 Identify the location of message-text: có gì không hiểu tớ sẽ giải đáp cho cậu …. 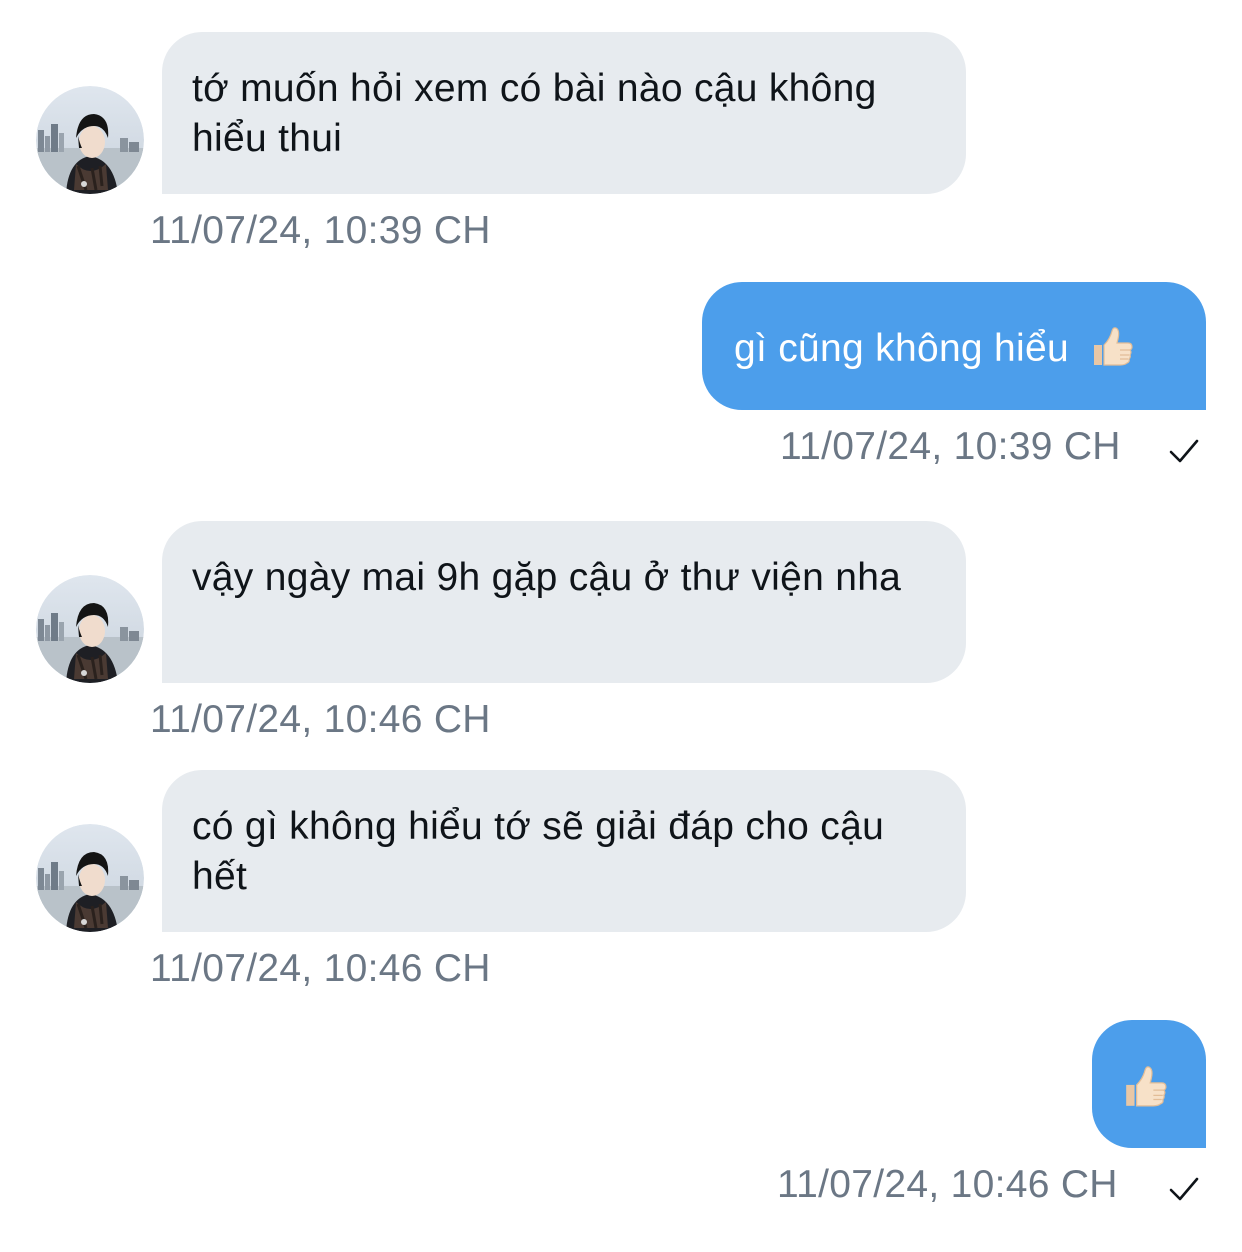
(538, 851).